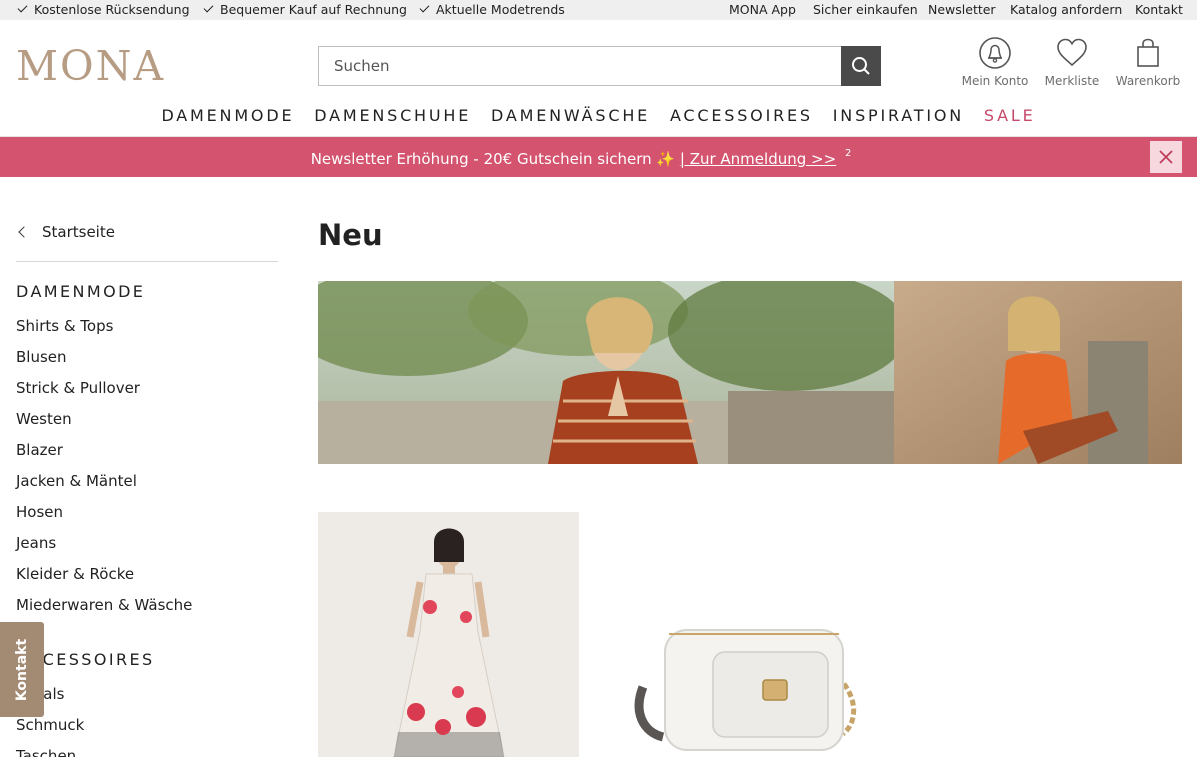 This screenshot has width=1197, height=757. I want to click on kontakt-side-tab: Kontakt, so click(22, 669).